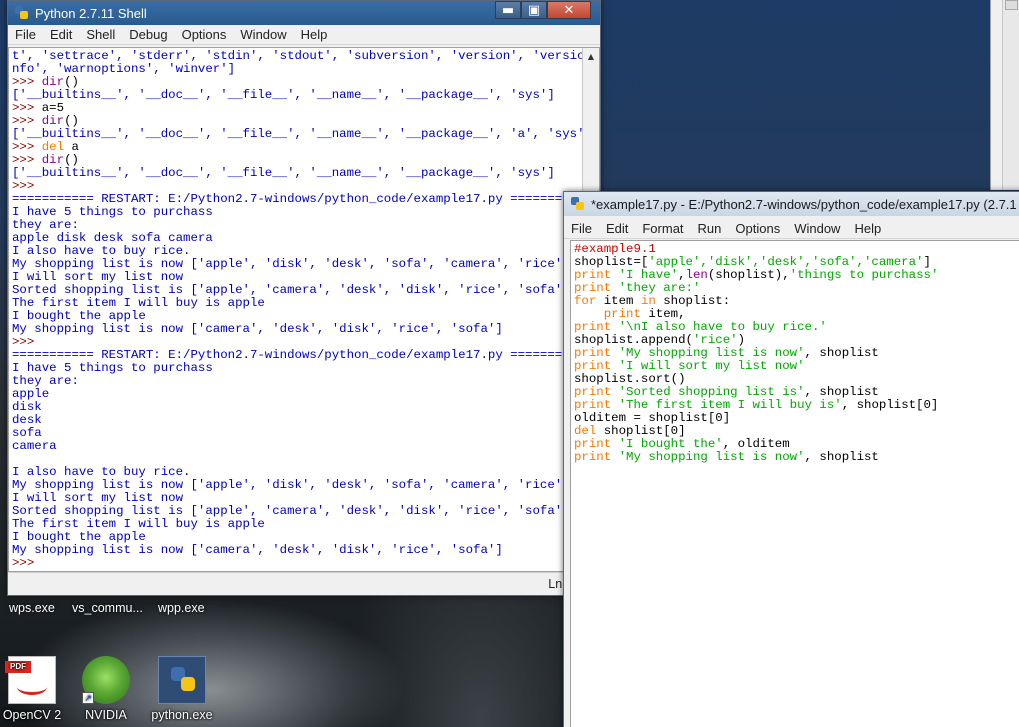  Describe the element at coordinates (652, 418) in the screenshot. I see `editor-token: olditem = shoplist[0]` at that location.